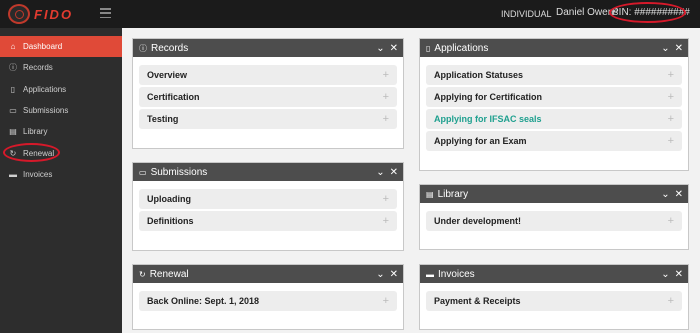 The height and width of the screenshot is (333, 700). What do you see at coordinates (179, 172) in the screenshot?
I see `panel-title: Submissions` at bounding box center [179, 172].